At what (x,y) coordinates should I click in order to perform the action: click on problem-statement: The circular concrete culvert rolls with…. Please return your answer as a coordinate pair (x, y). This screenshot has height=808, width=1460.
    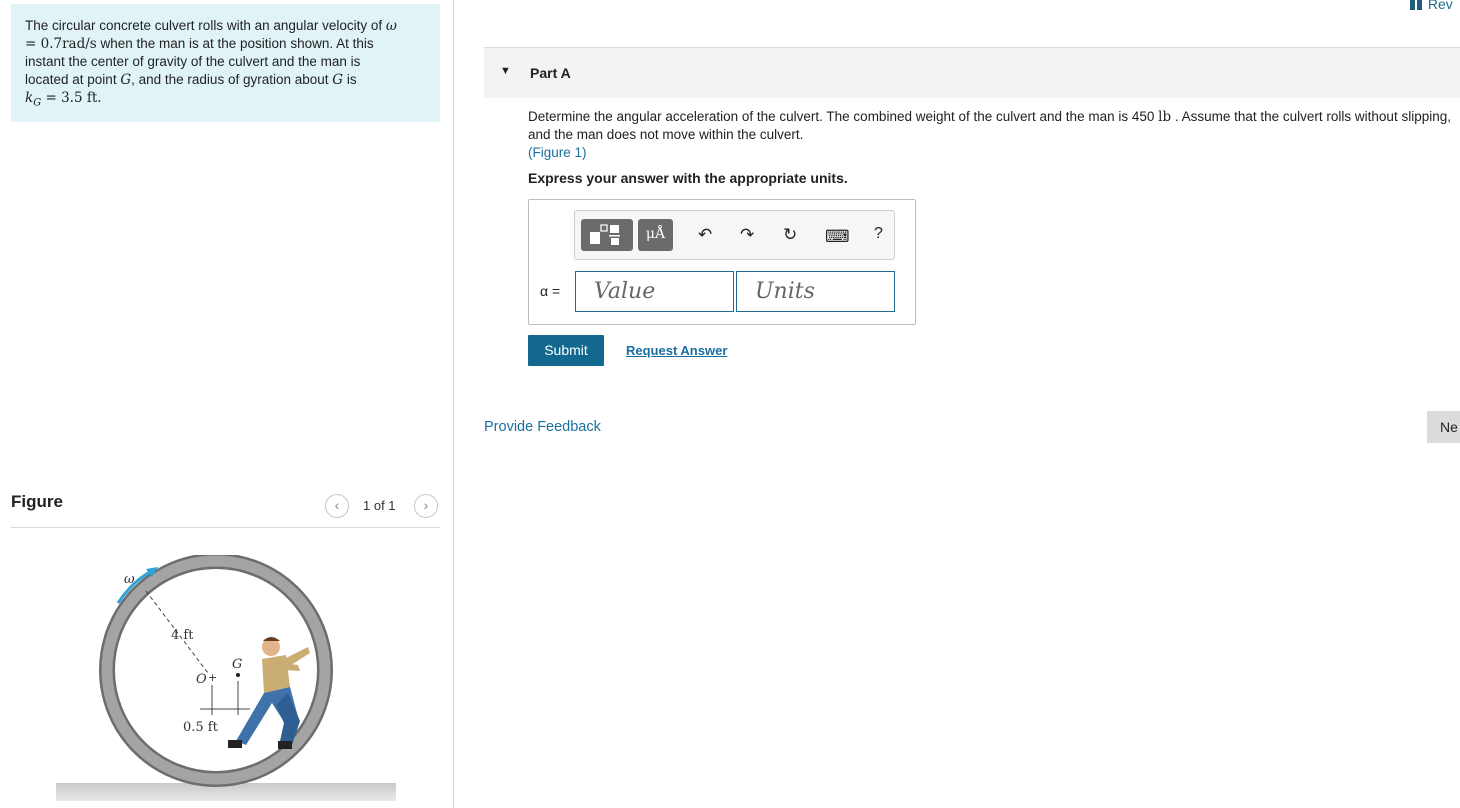
    Looking at the image, I should click on (225, 63).